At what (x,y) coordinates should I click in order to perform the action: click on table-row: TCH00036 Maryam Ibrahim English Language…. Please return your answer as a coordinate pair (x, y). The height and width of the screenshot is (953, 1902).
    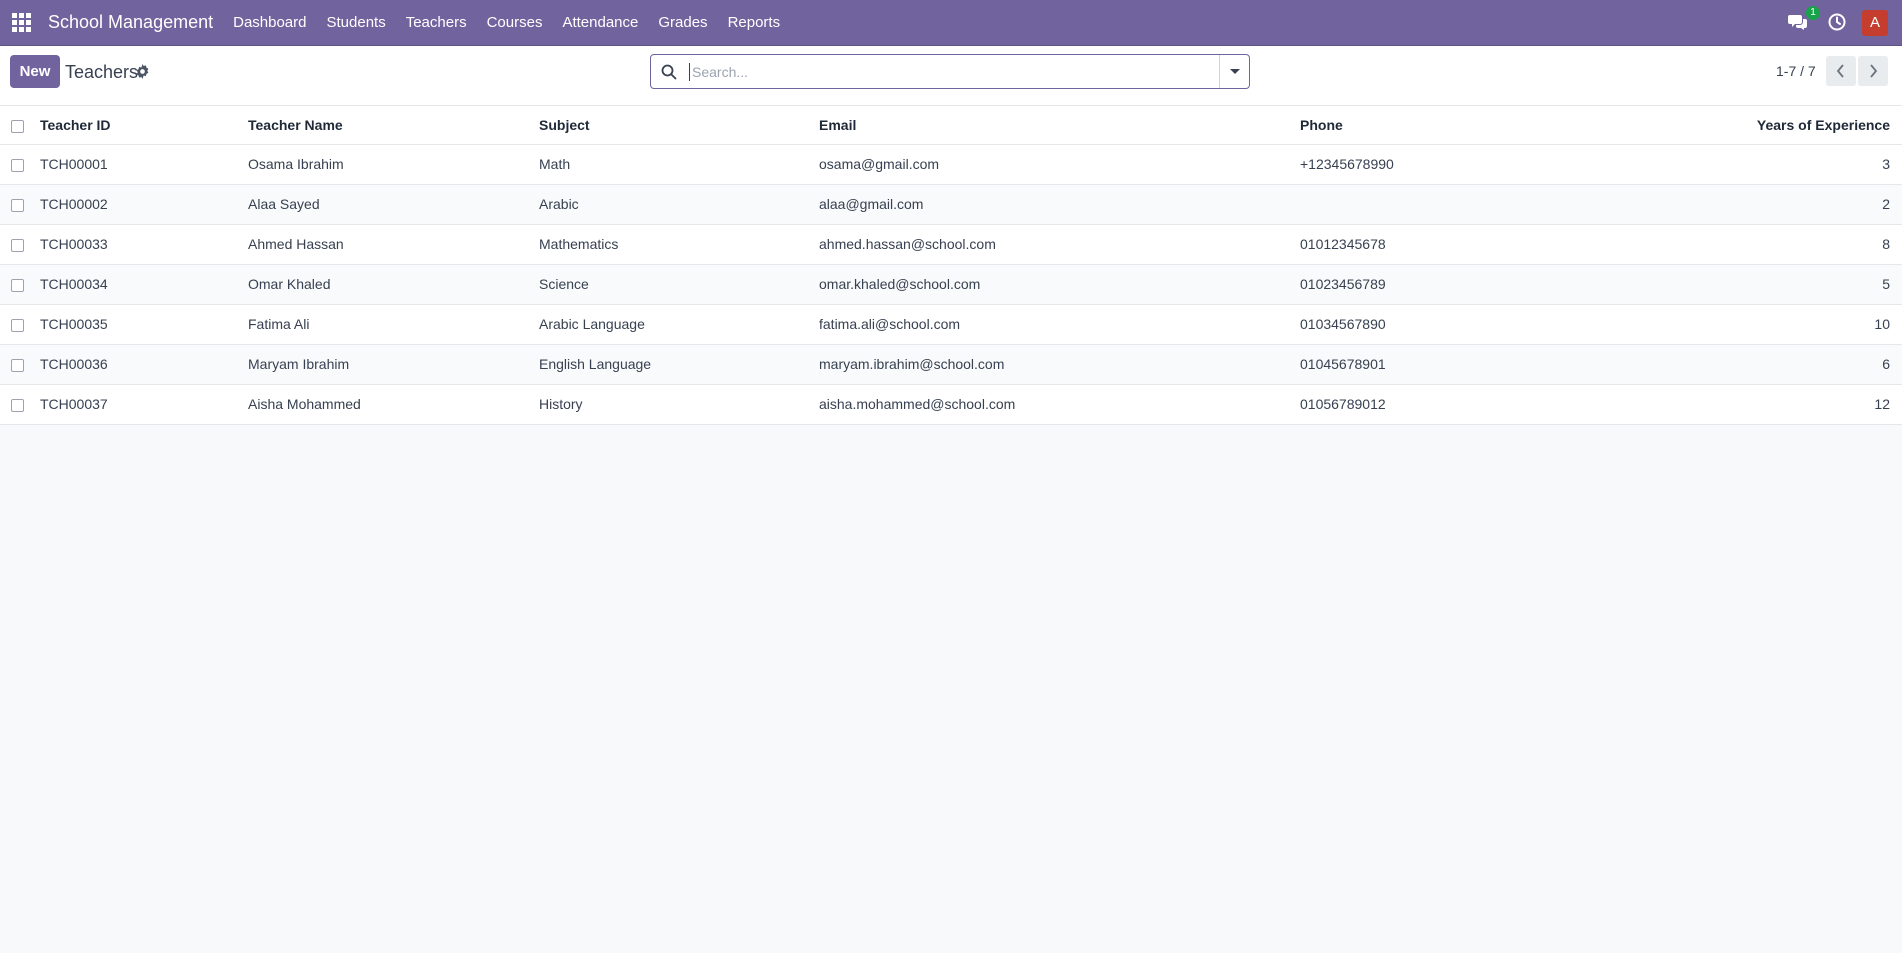
    Looking at the image, I should click on (951, 364).